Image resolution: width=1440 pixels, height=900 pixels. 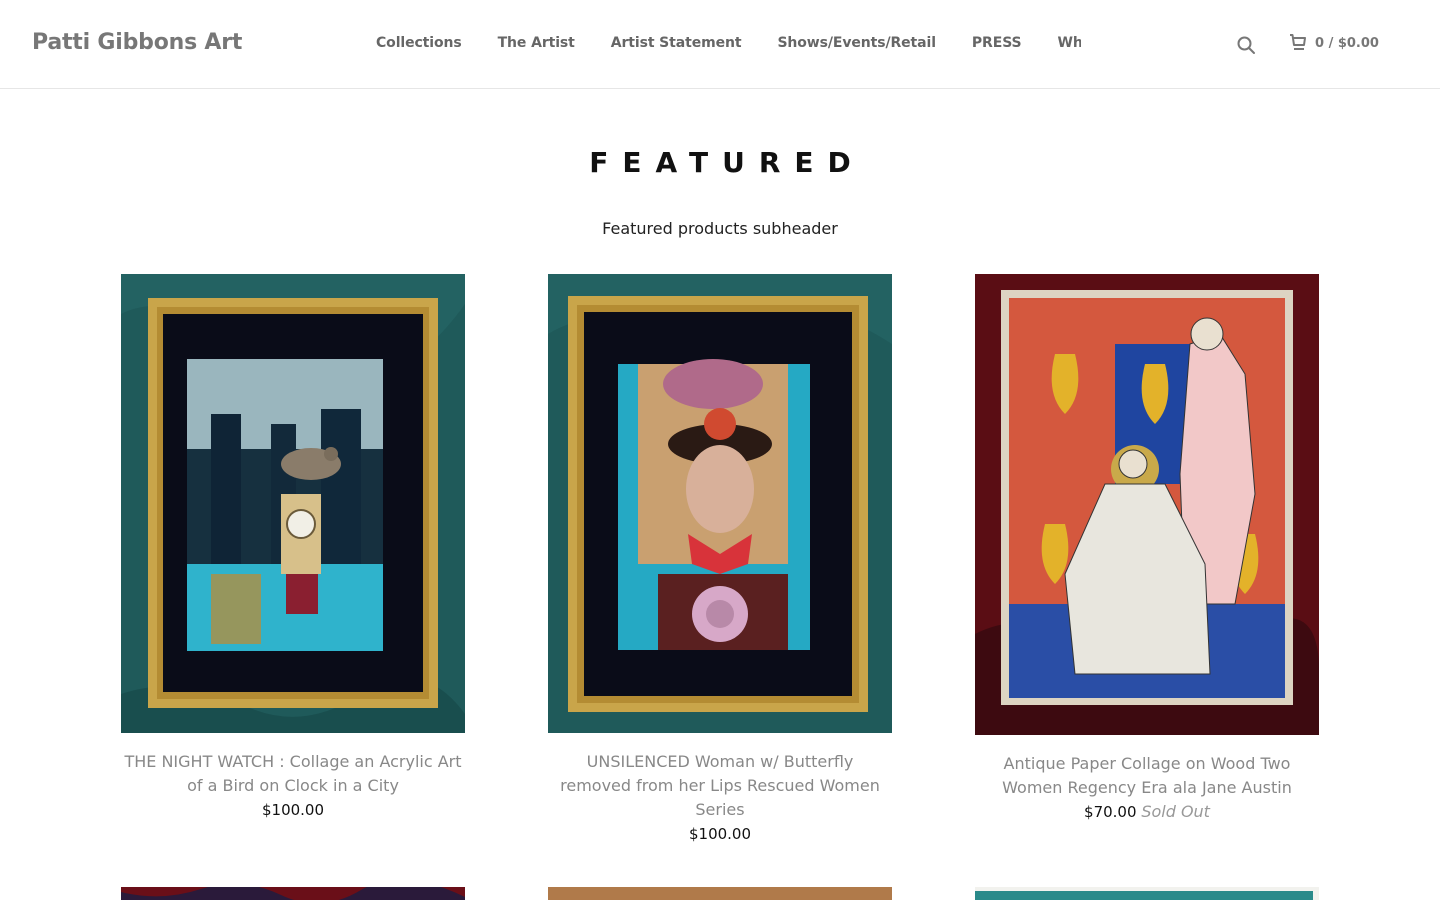 What do you see at coordinates (997, 43) in the screenshot?
I see `nav-item-press: PRESS` at bounding box center [997, 43].